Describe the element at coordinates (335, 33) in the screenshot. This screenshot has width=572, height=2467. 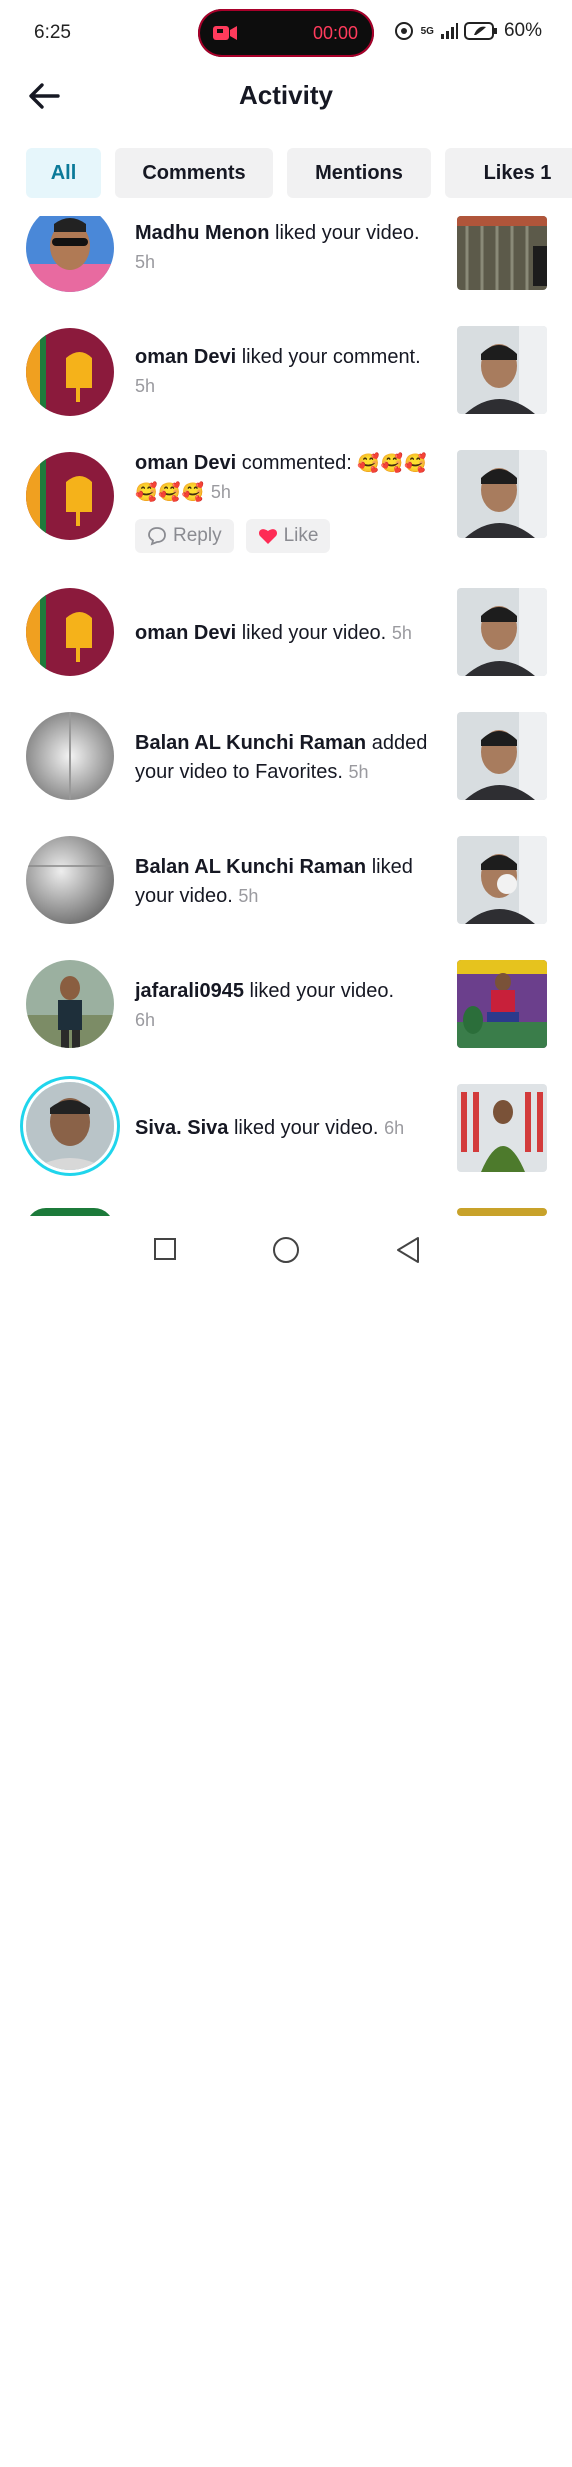
I see `record-timer: 00:00` at that location.